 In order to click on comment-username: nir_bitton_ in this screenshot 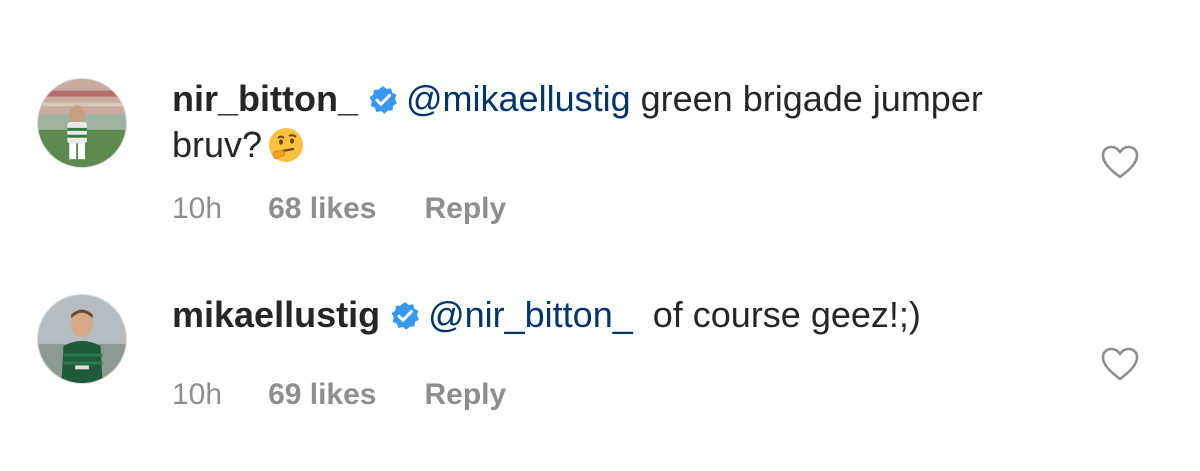, I will do `click(265, 98)`.